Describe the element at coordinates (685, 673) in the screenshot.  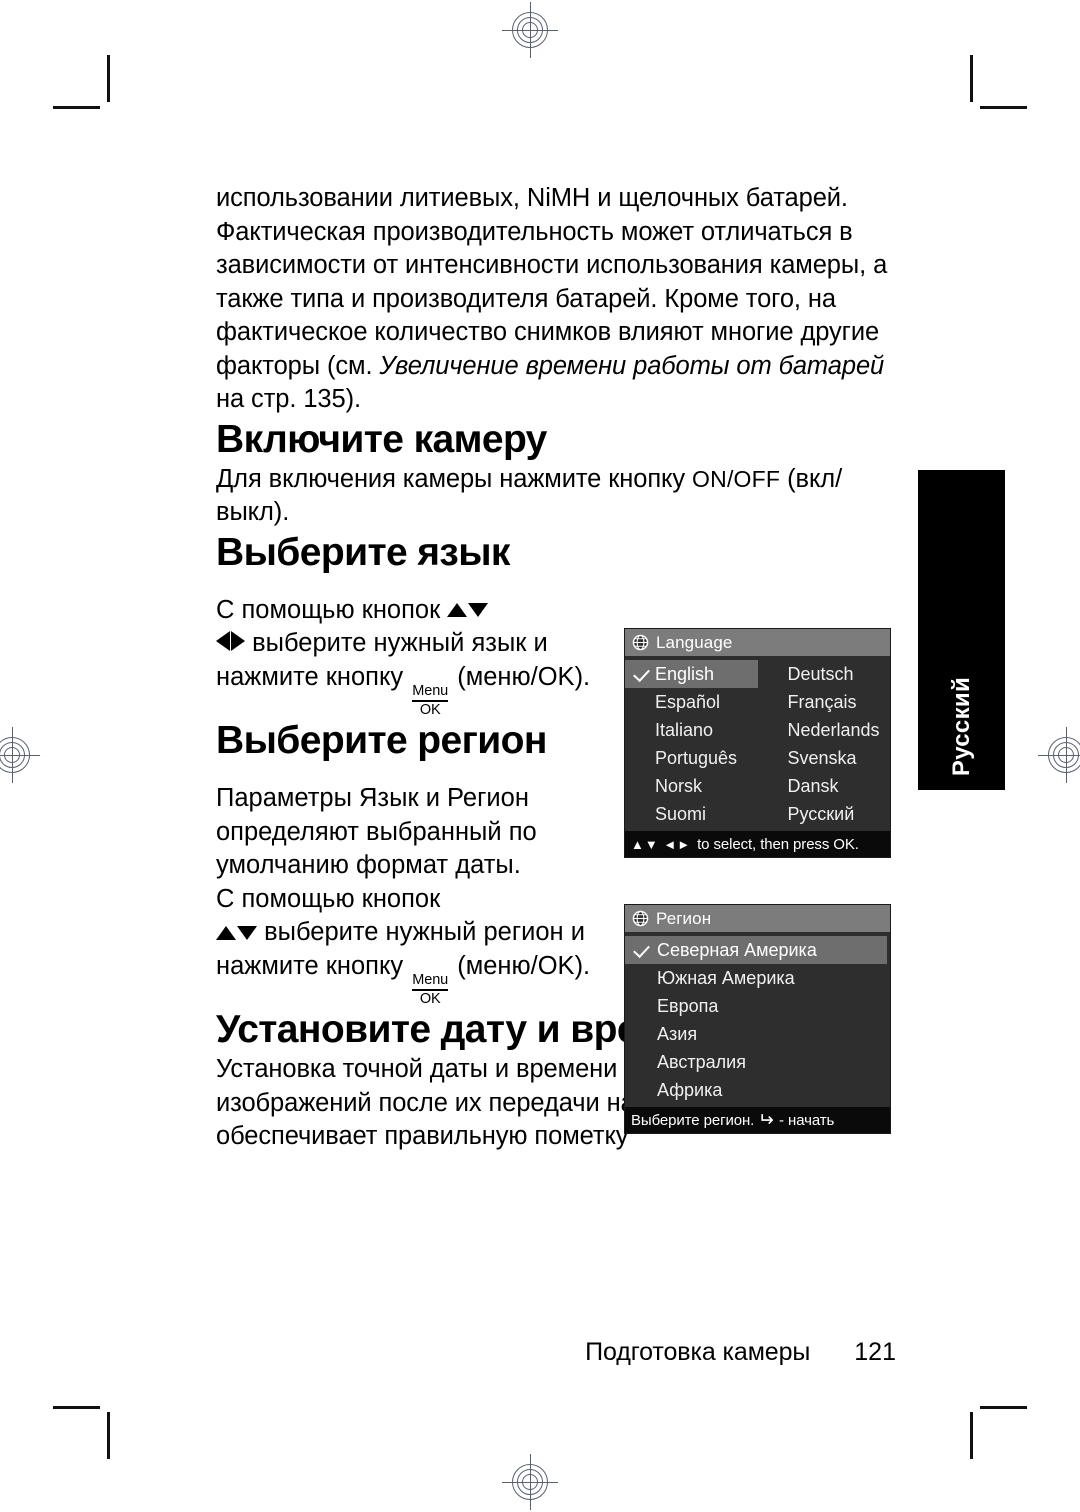
I see `language-option-label: English` at that location.